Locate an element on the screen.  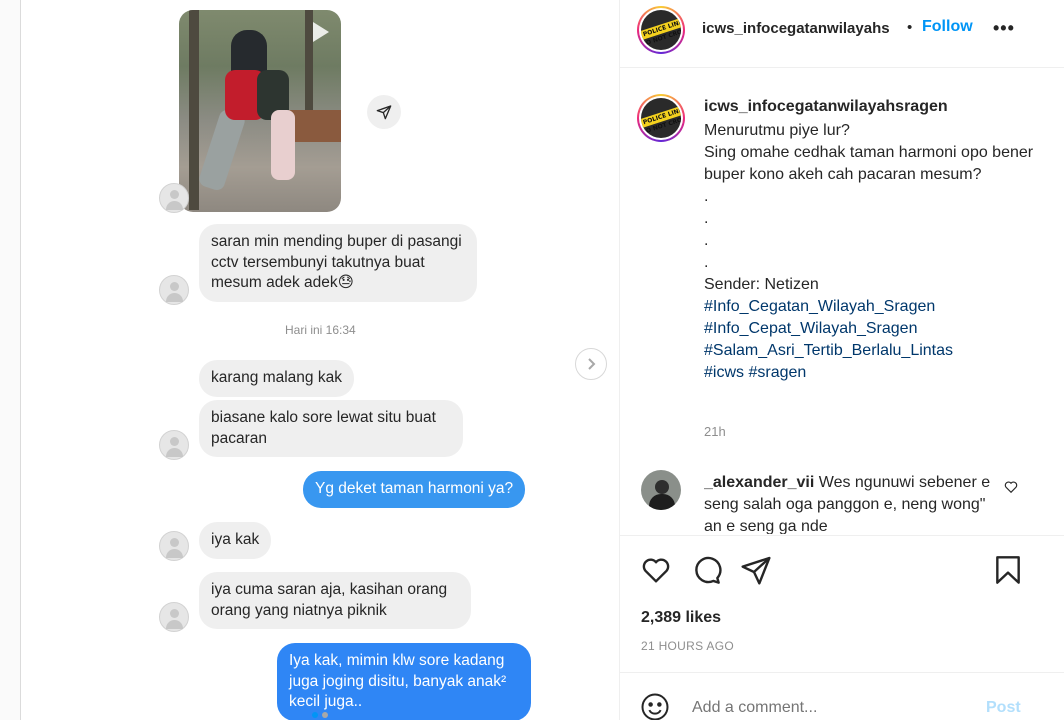
comment-icon is located at coordinates (708, 570).